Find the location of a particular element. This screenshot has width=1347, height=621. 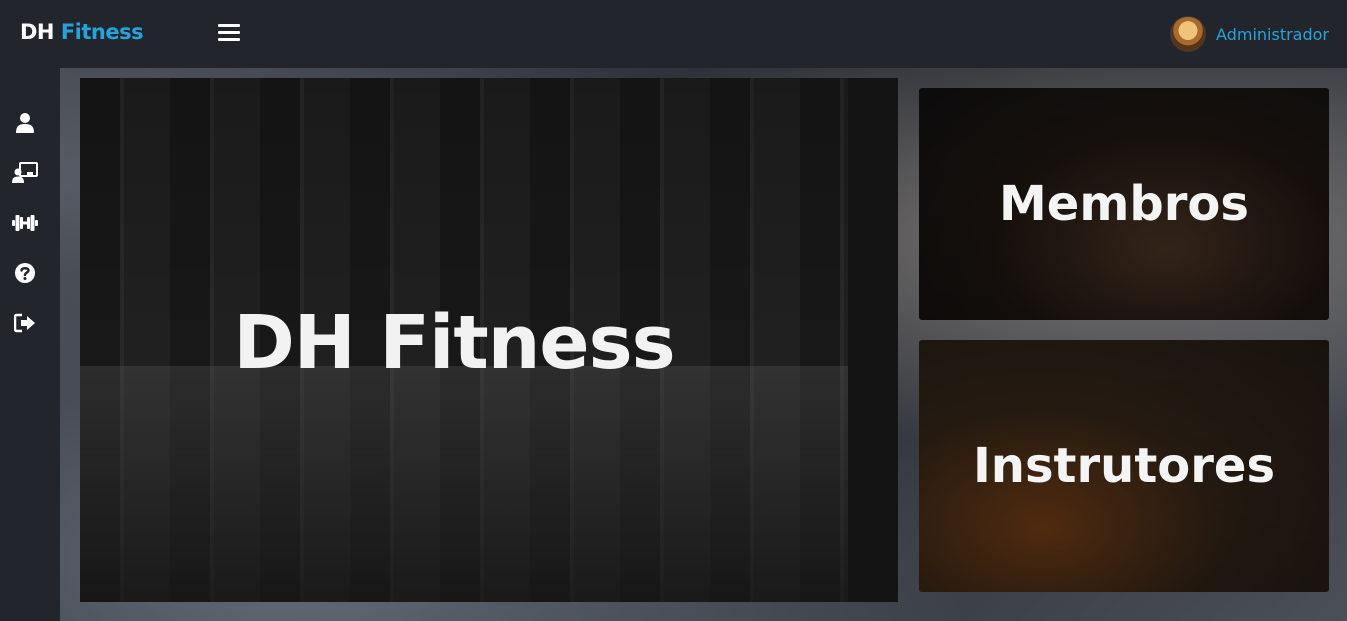

brand-text-fitness: Fitness is located at coordinates (102, 32).